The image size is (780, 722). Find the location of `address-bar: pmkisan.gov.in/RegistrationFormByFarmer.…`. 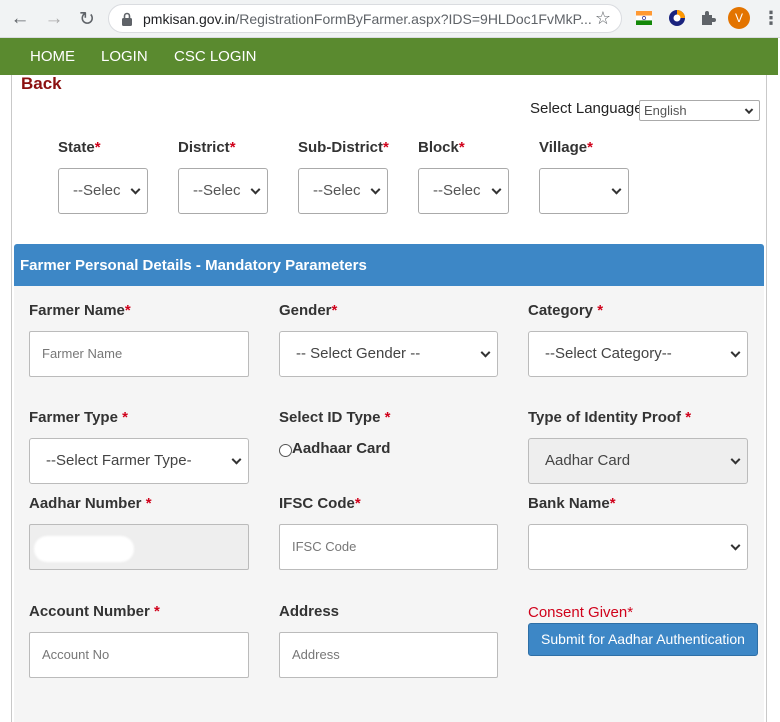

address-bar: pmkisan.gov.in/RegistrationFormByFarmer.… is located at coordinates (365, 18).